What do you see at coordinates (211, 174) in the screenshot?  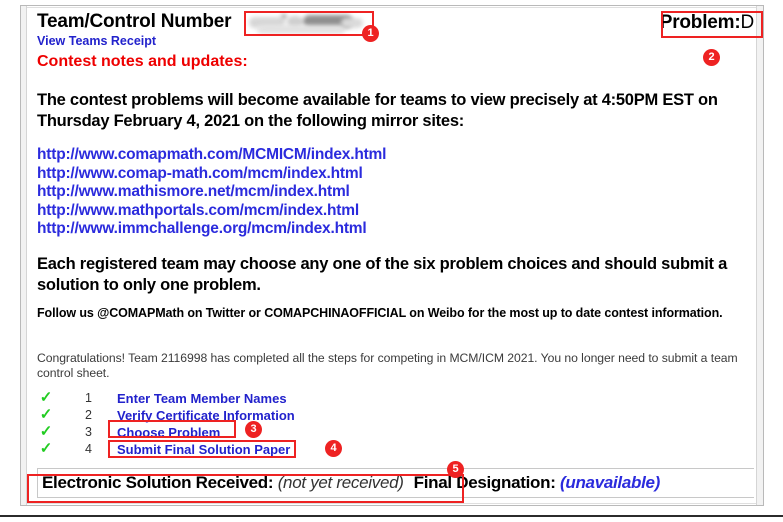 I see `mirror-site-link: http://www.comap-math.com/mcm/index.html` at bounding box center [211, 174].